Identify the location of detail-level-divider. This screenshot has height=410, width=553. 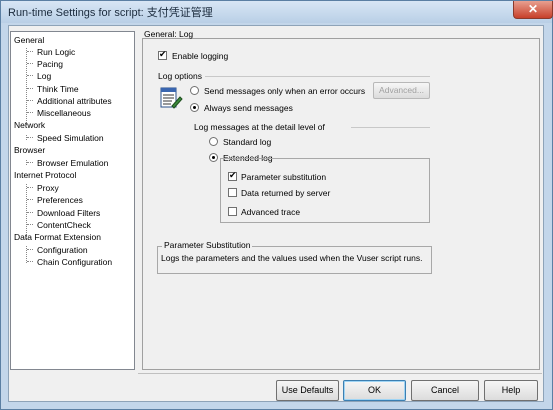
(390, 127).